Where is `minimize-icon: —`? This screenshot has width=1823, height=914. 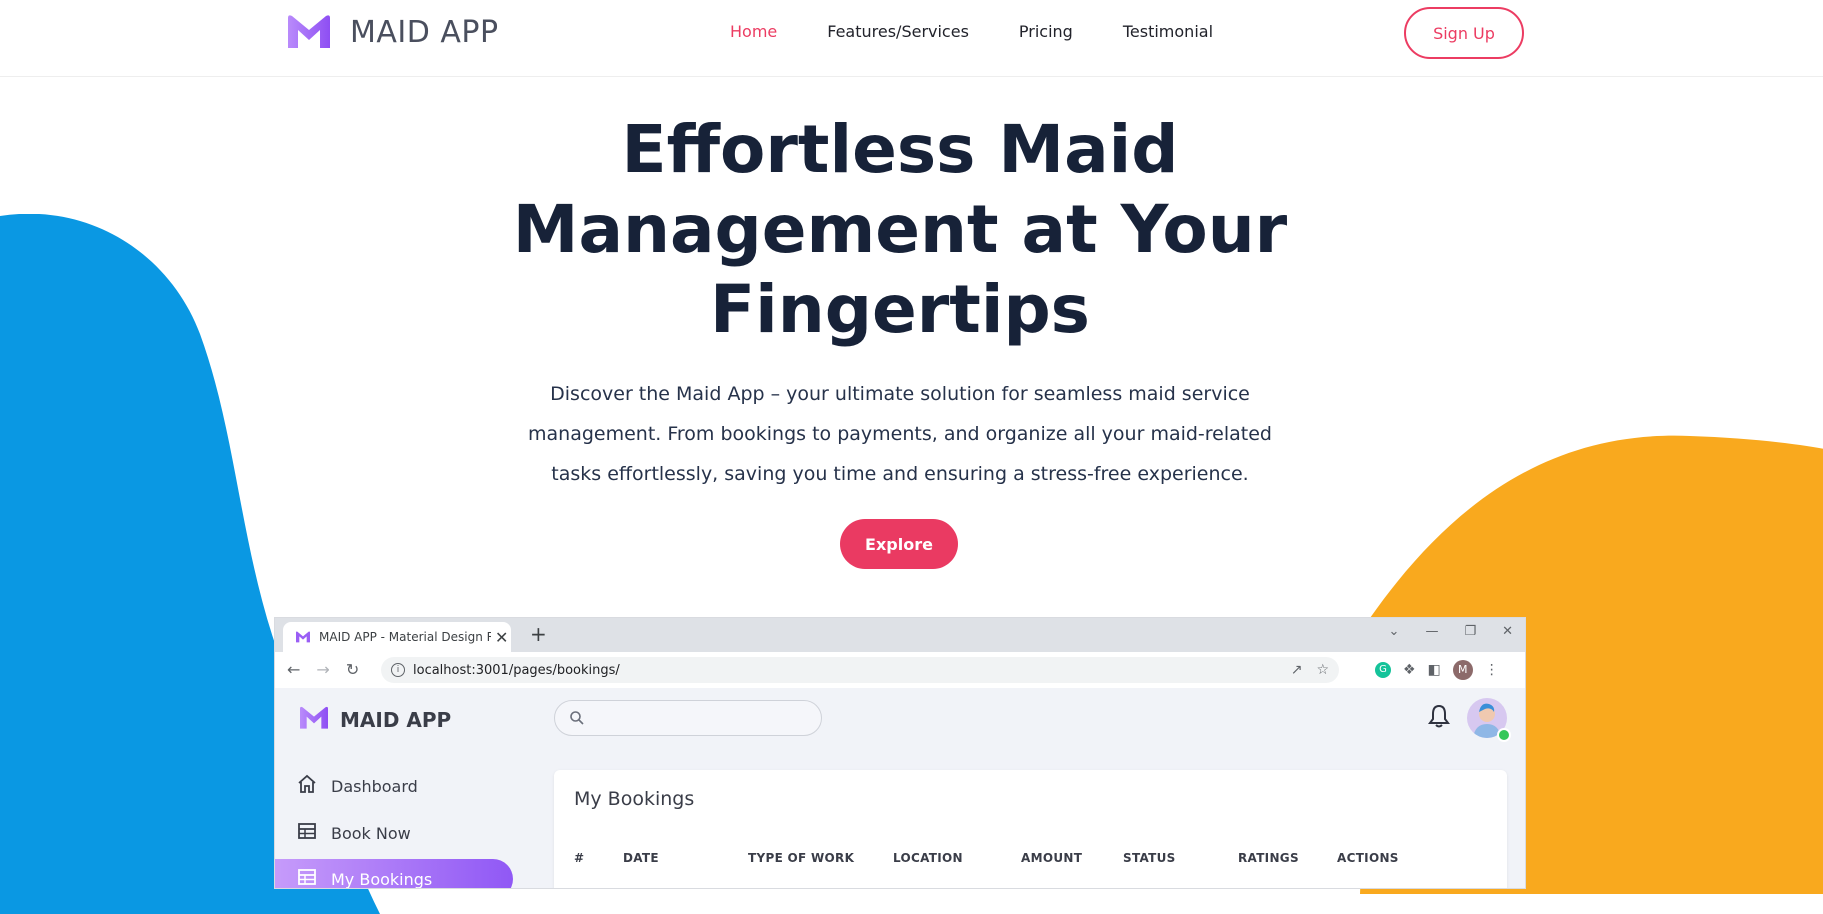
minimize-icon: — is located at coordinates (1431, 631).